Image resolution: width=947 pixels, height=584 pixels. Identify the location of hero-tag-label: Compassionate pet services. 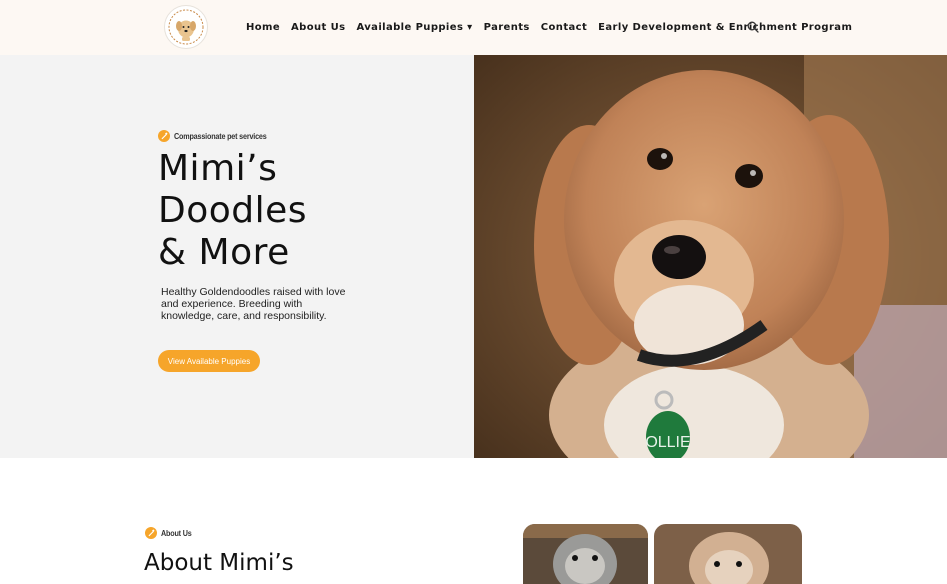
(220, 136).